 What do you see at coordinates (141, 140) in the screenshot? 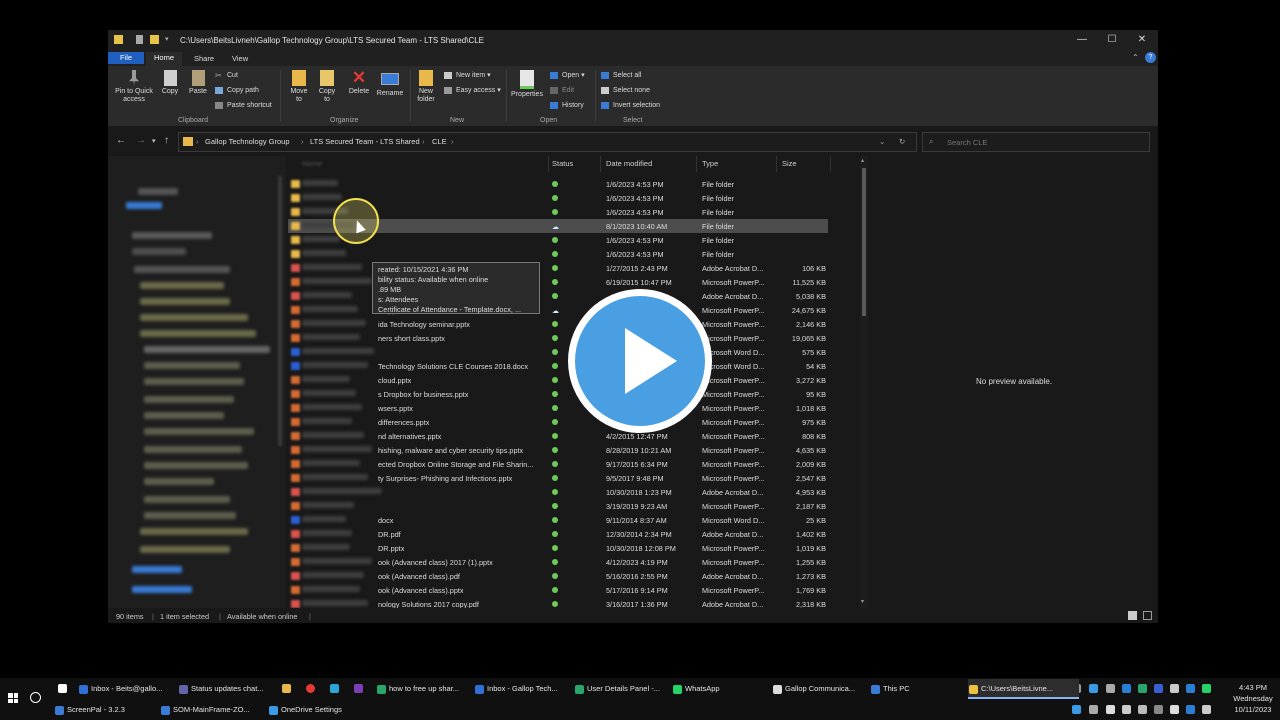
I see `forward-arrow-icon: →` at bounding box center [141, 140].